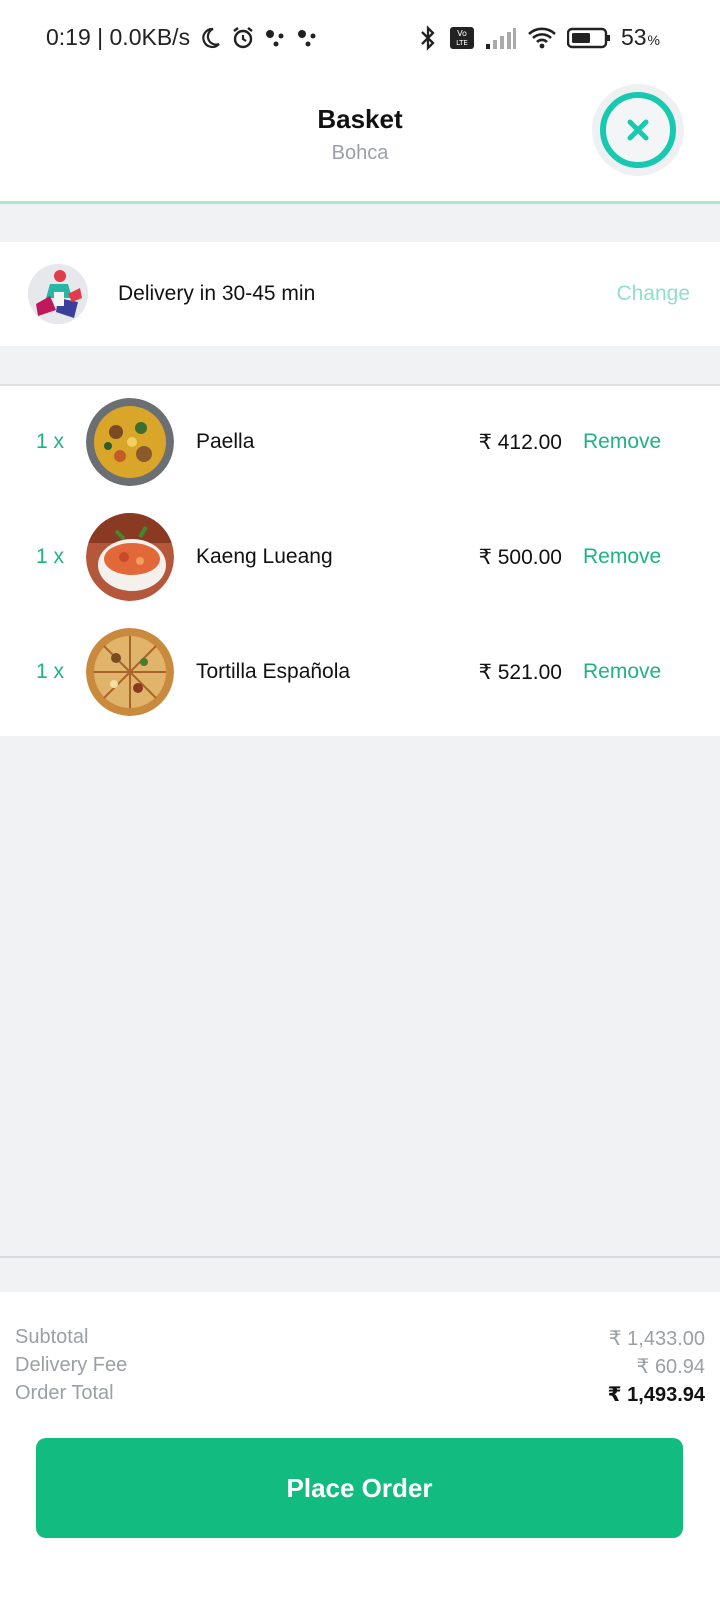 The image size is (720, 1600). What do you see at coordinates (653, 294) in the screenshot?
I see `change-delivery-link: Change` at bounding box center [653, 294].